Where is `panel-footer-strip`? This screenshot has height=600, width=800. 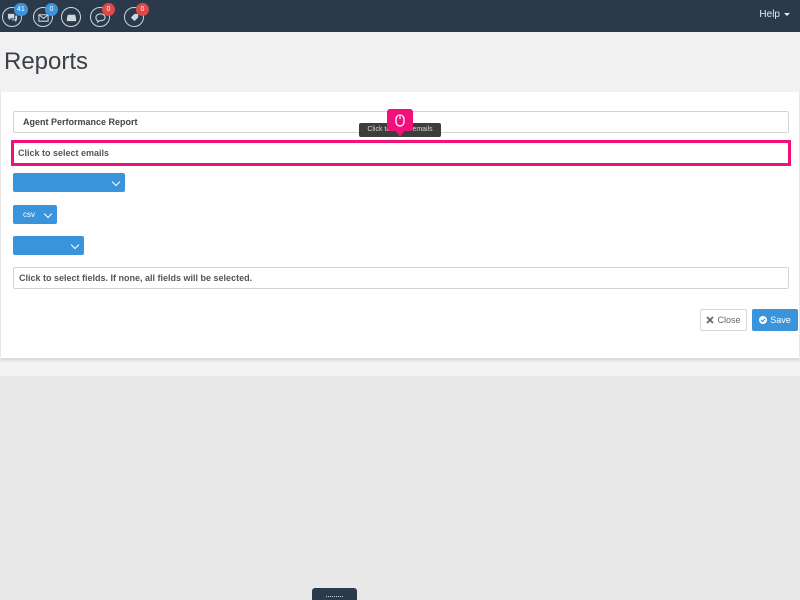 panel-footer-strip is located at coordinates (400, 369).